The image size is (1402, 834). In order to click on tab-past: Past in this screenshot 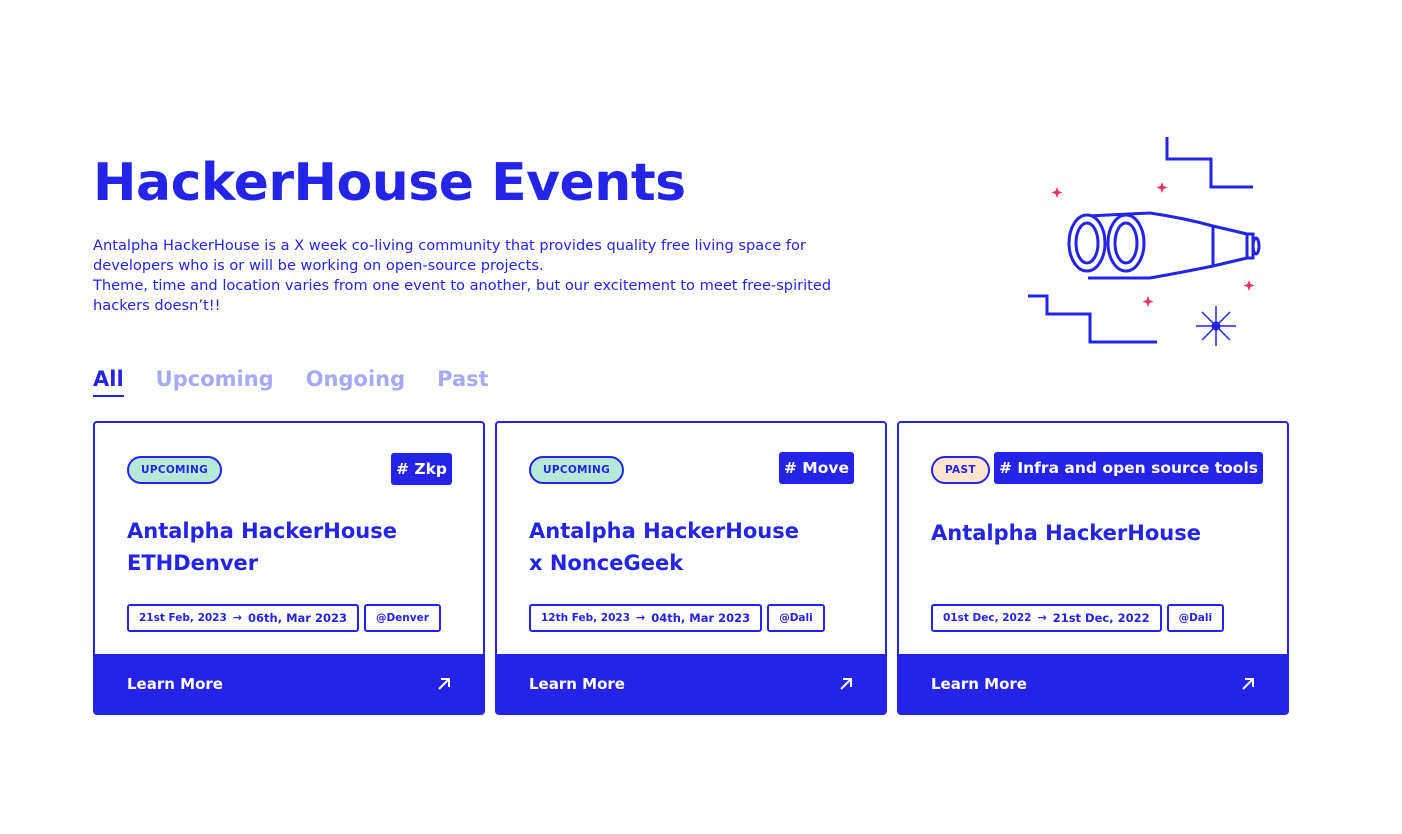, I will do `click(463, 380)`.